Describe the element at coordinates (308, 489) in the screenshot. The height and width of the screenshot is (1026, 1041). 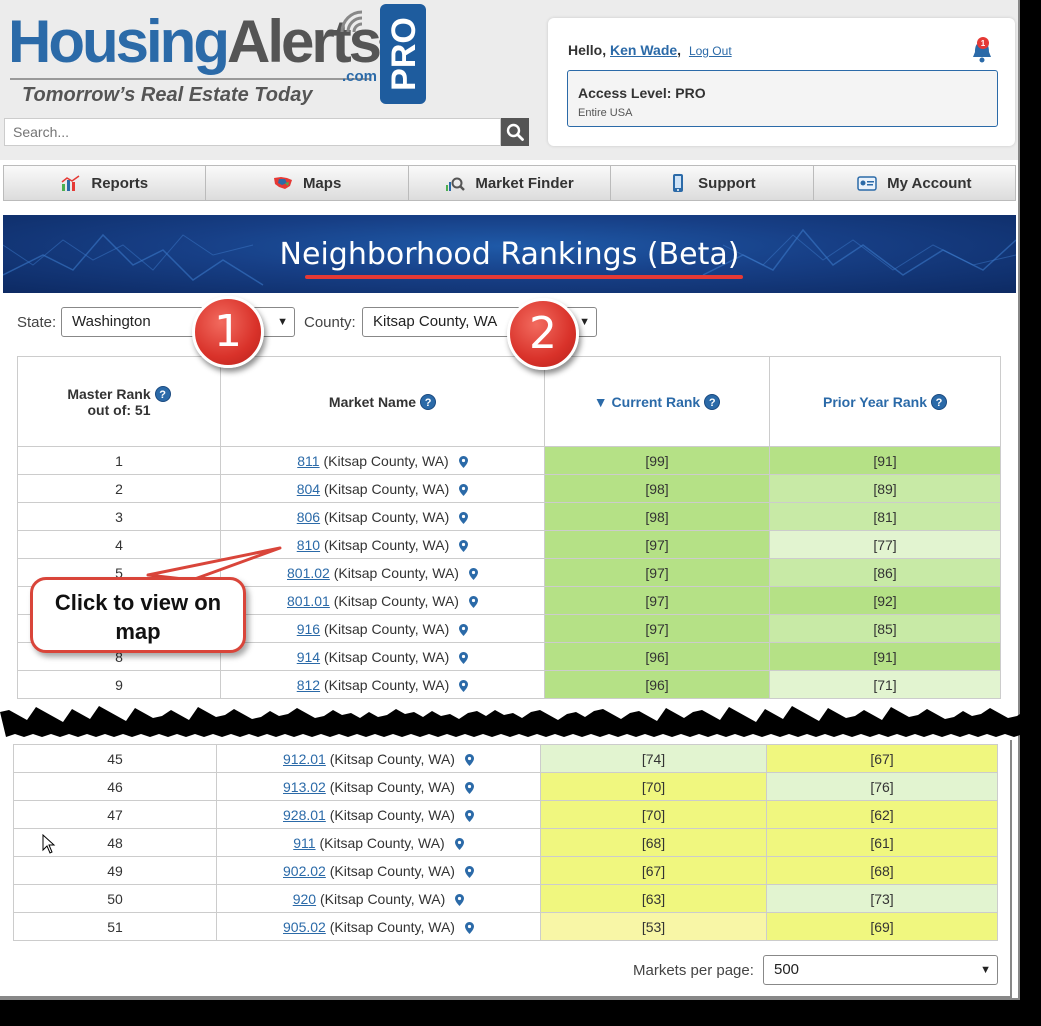
I see `market-link: 804` at that location.